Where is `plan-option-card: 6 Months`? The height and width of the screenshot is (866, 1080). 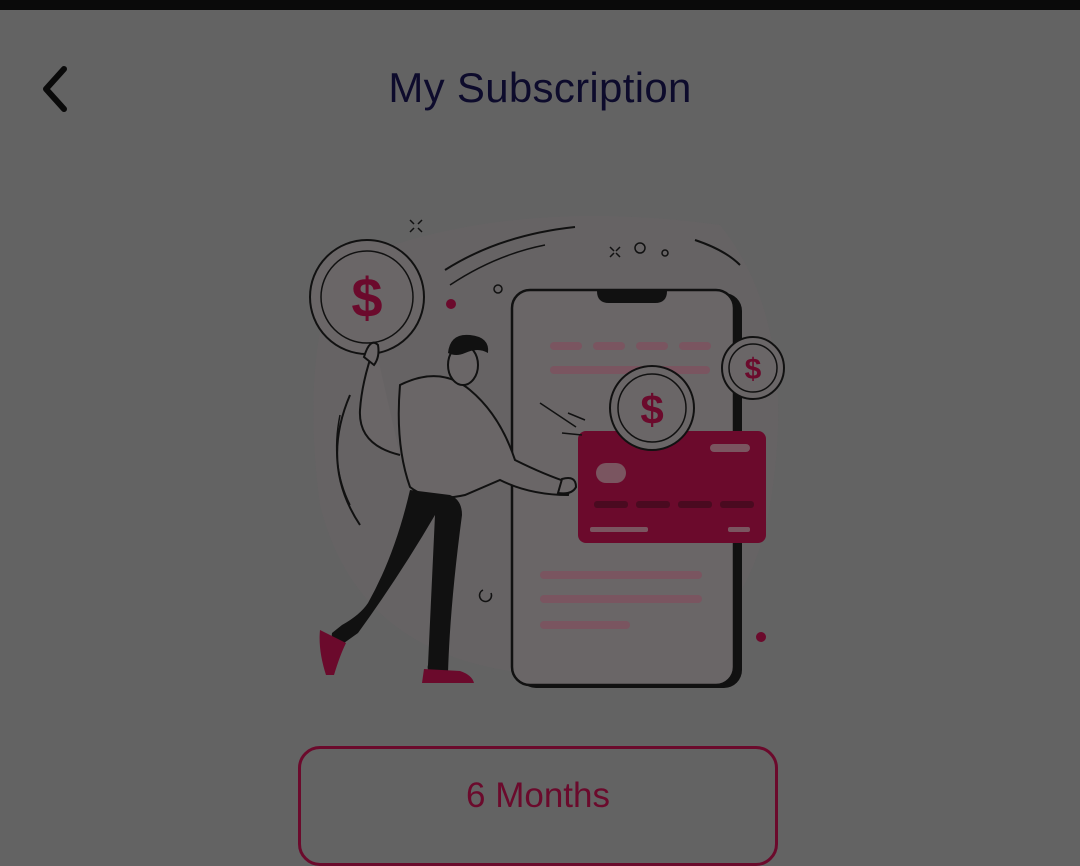 plan-option-card: 6 Months is located at coordinates (538, 806).